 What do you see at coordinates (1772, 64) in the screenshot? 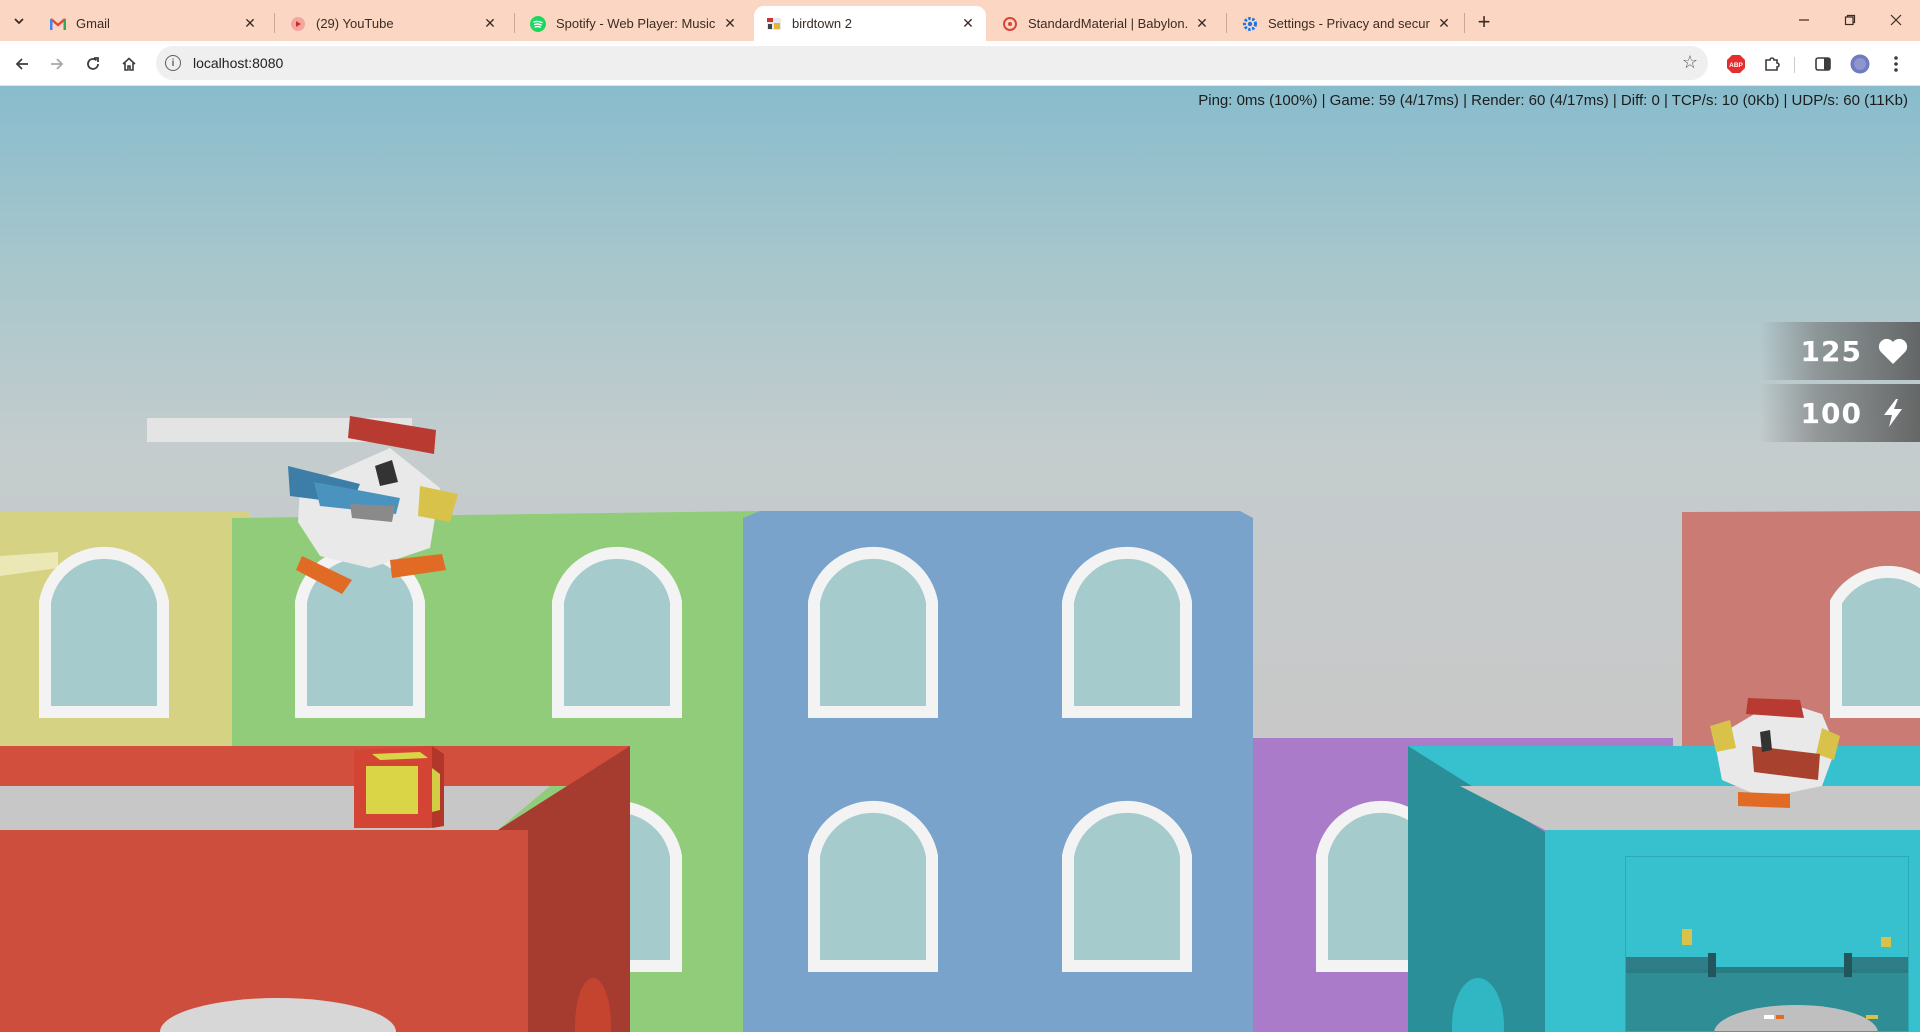
I see `extensions-puzzle-icon` at bounding box center [1772, 64].